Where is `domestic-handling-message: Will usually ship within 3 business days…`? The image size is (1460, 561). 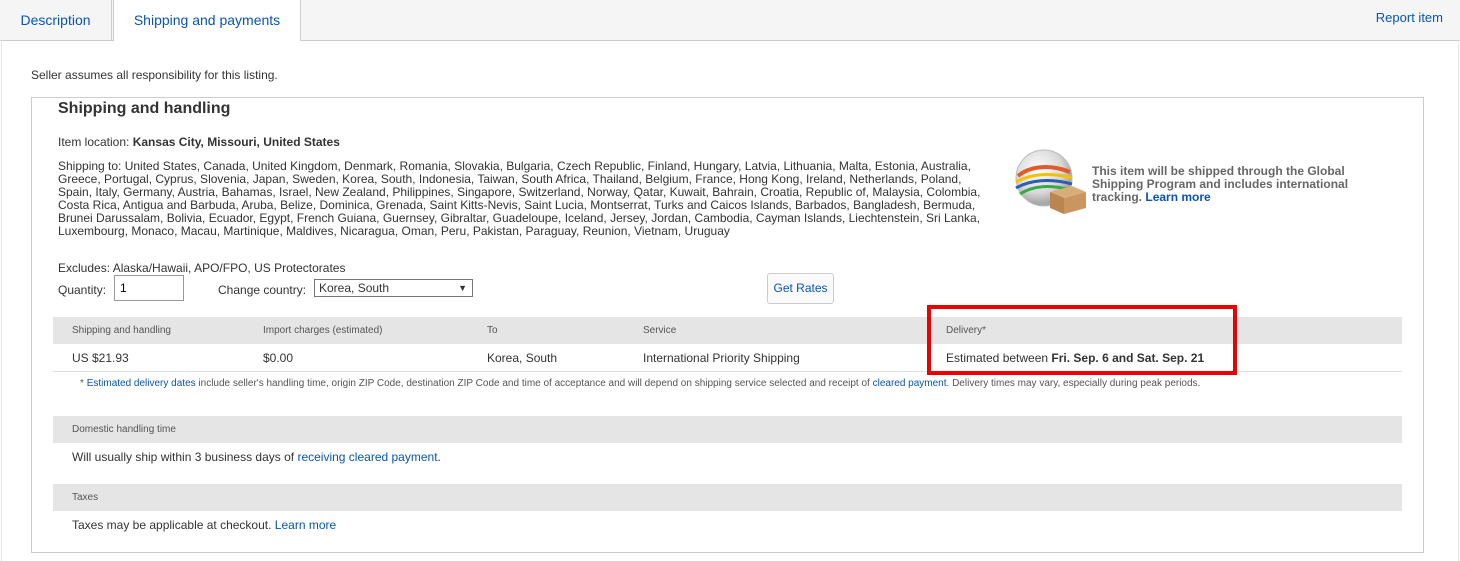
domestic-handling-message: Will usually ship within 3 business days… is located at coordinates (183, 457).